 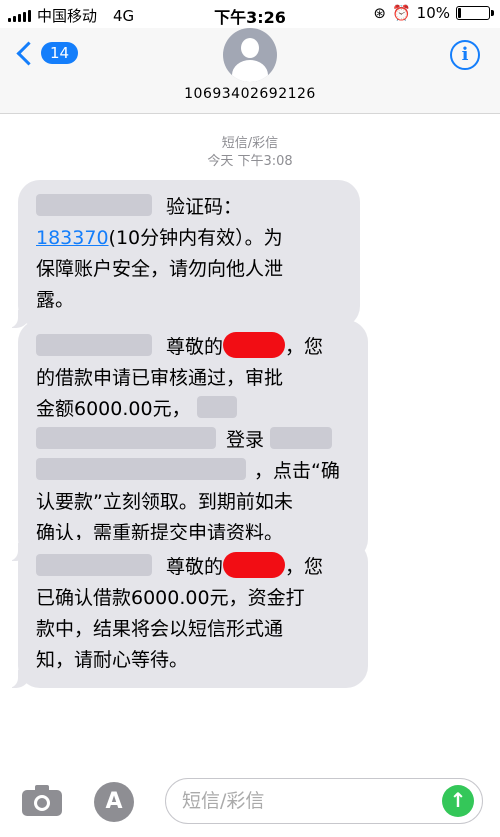 I want to click on info-icon: i, so click(x=465, y=55).